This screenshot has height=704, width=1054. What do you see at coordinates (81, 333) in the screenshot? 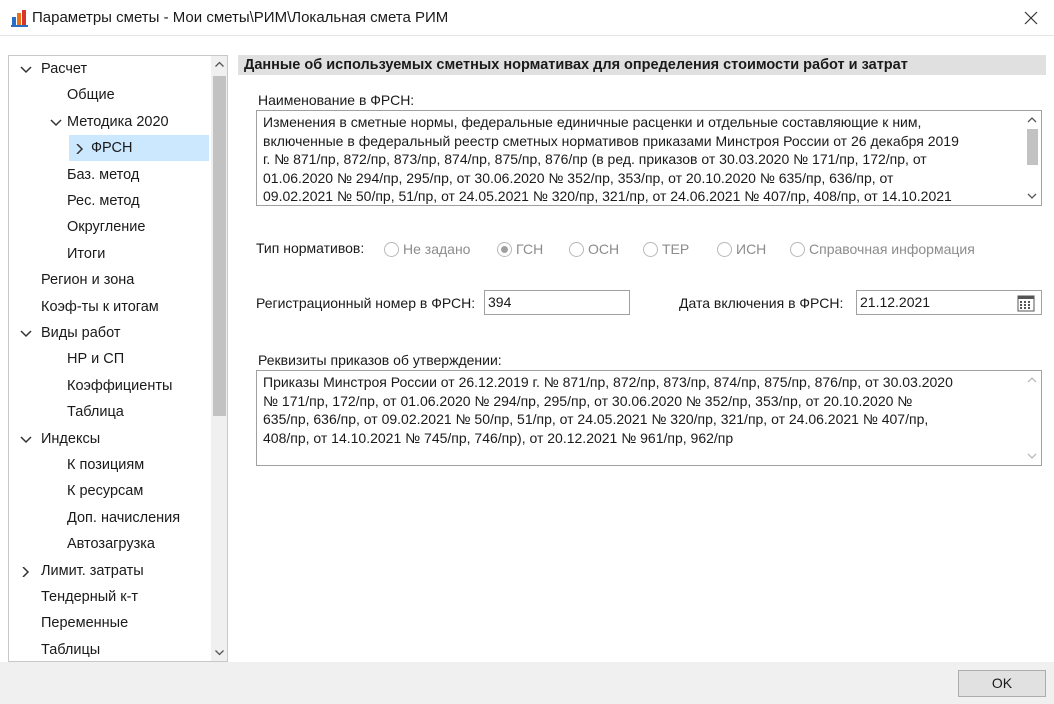
I see `tree-item-label: Виды работ` at bounding box center [81, 333].